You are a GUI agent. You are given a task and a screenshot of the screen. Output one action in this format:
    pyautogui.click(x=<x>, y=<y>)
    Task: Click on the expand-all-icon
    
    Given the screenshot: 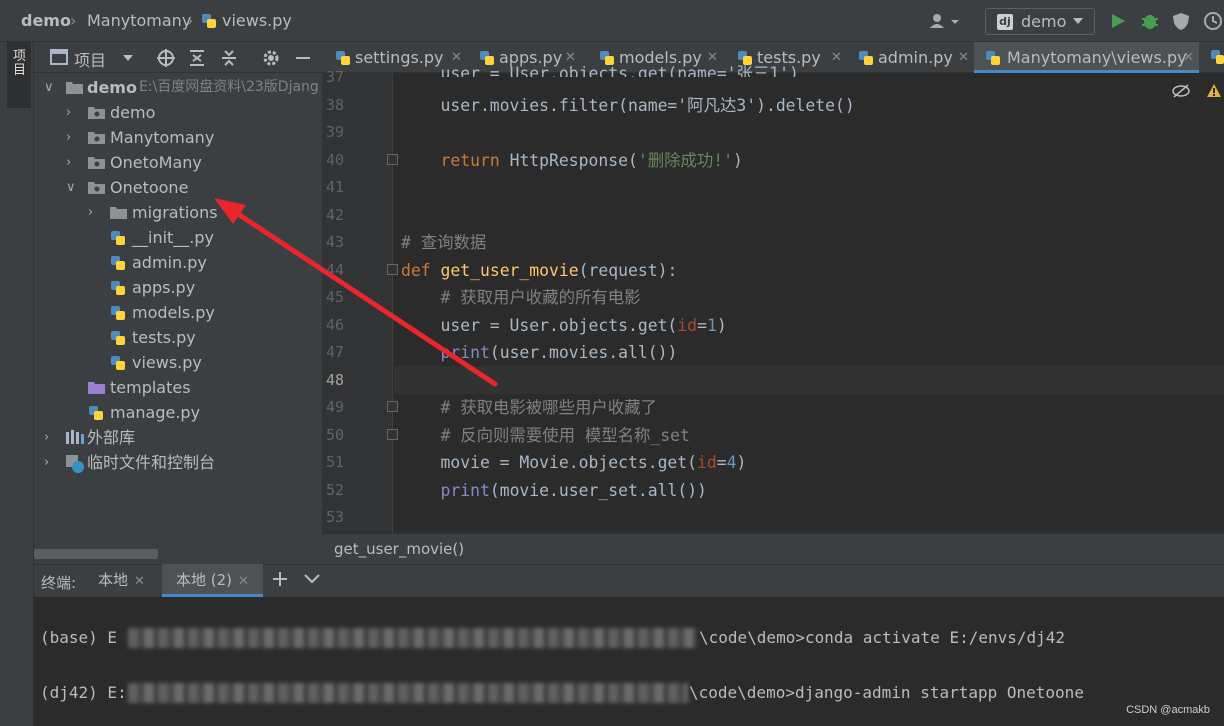 What is the action you would take?
    pyautogui.click(x=197, y=58)
    